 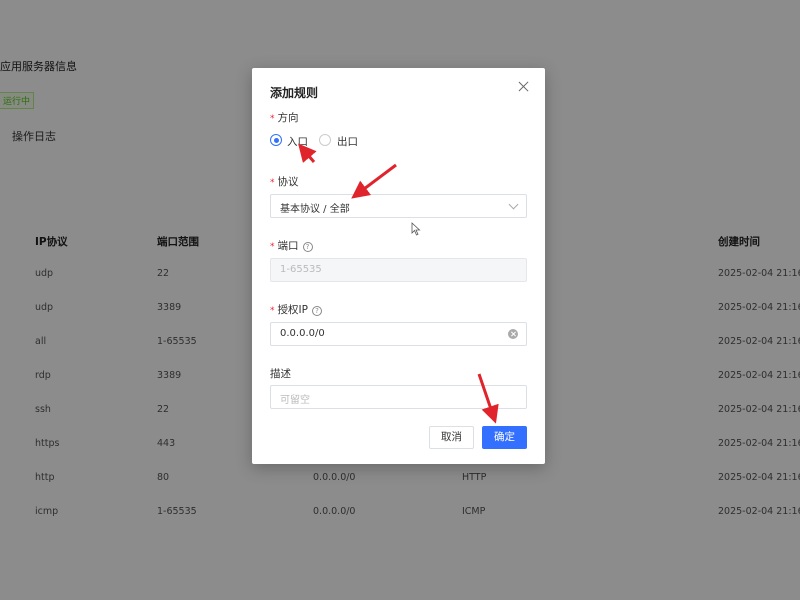 What do you see at coordinates (297, 141) in the screenshot?
I see `radio-inbound-label: 入口` at bounding box center [297, 141].